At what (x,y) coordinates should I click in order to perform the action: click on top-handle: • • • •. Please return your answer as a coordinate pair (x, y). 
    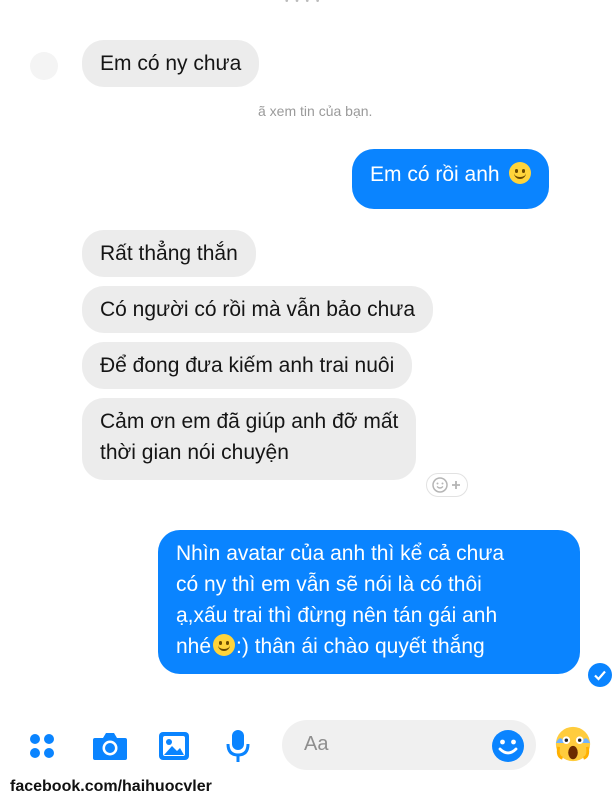
    Looking at the image, I should click on (303, 3).